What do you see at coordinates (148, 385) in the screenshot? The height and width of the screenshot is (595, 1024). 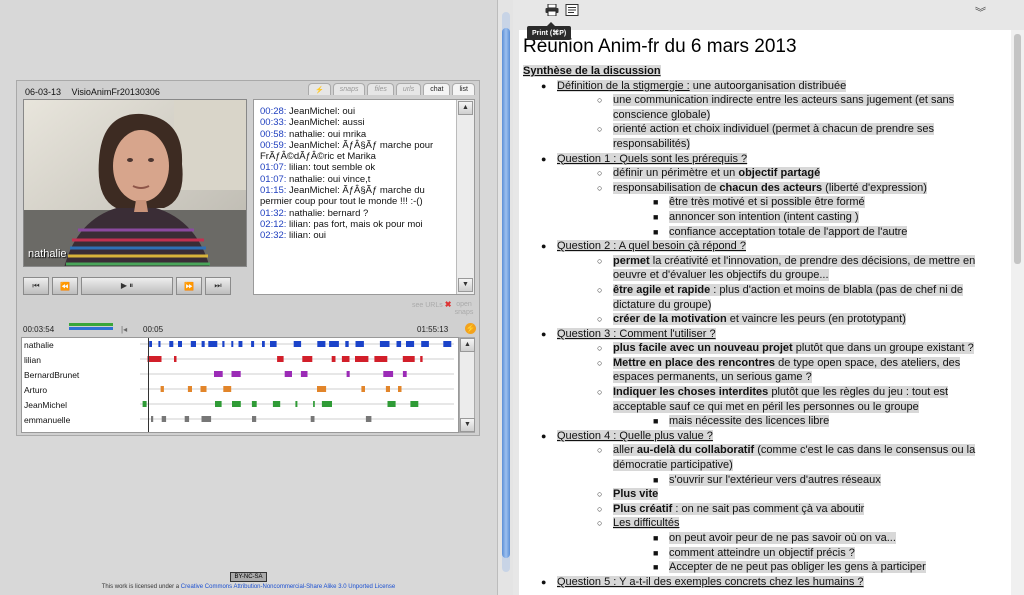 I see `playhead` at bounding box center [148, 385].